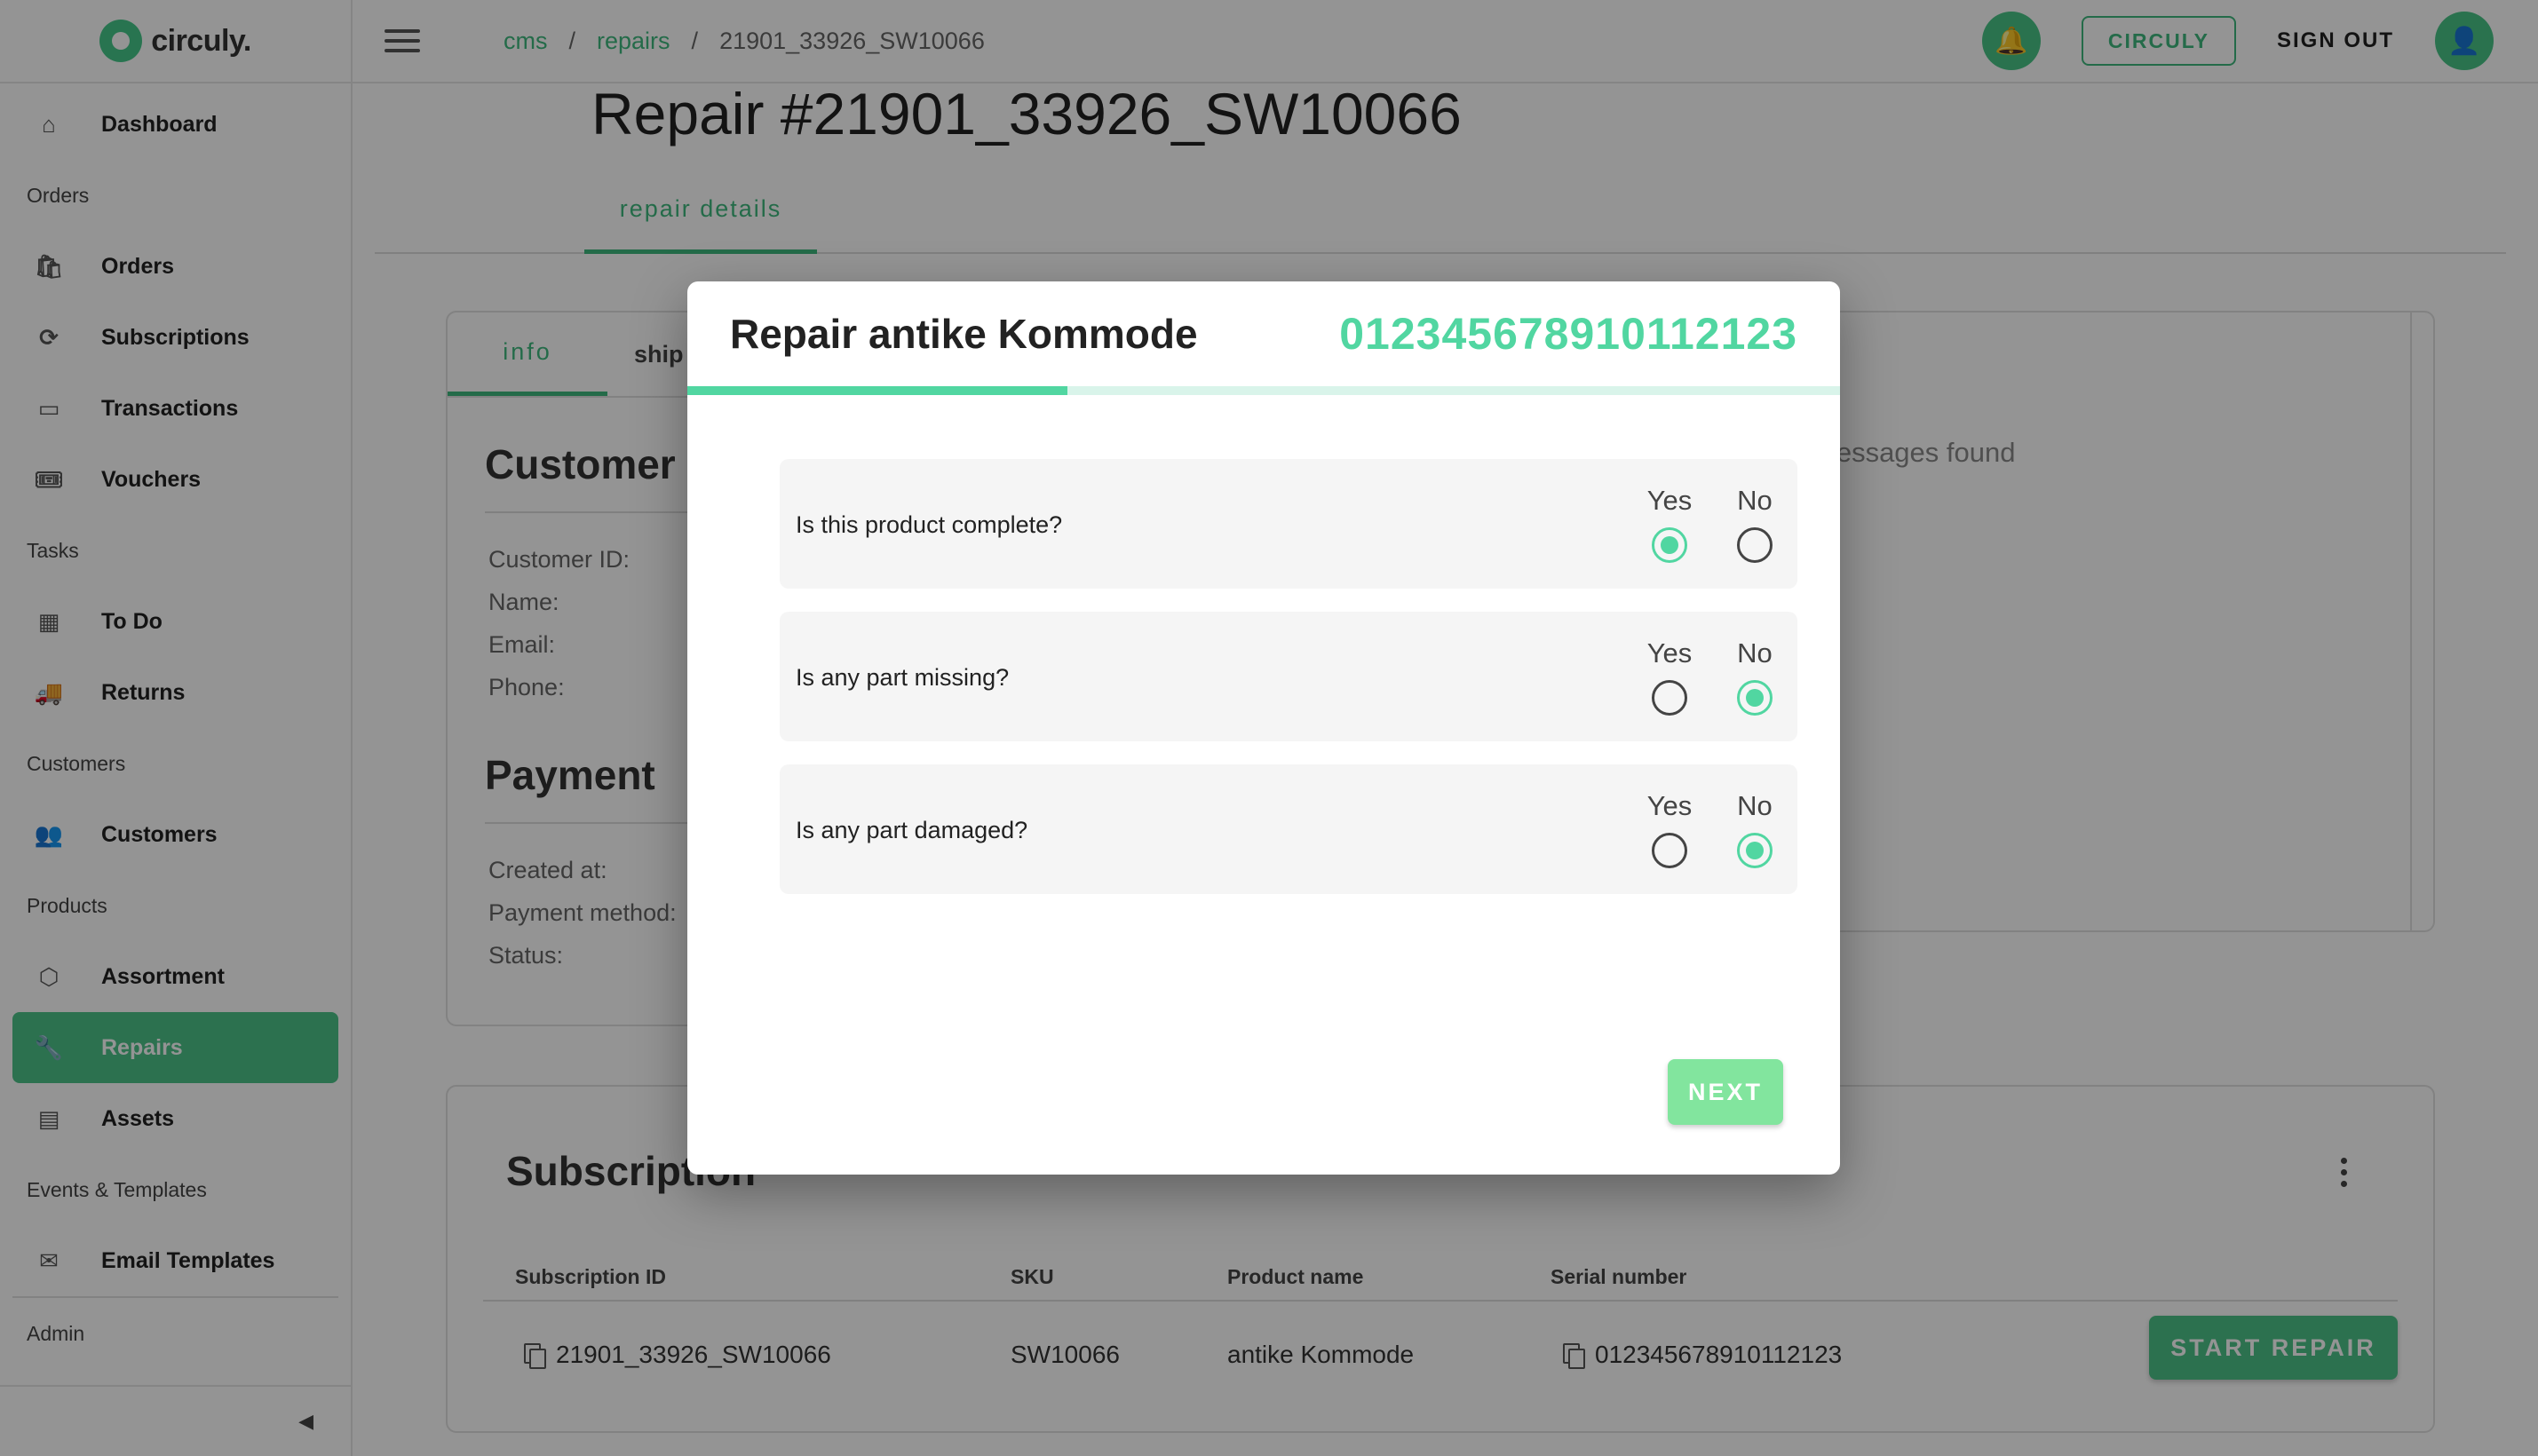  What do you see at coordinates (877, 390) in the screenshot?
I see `progress-fill` at bounding box center [877, 390].